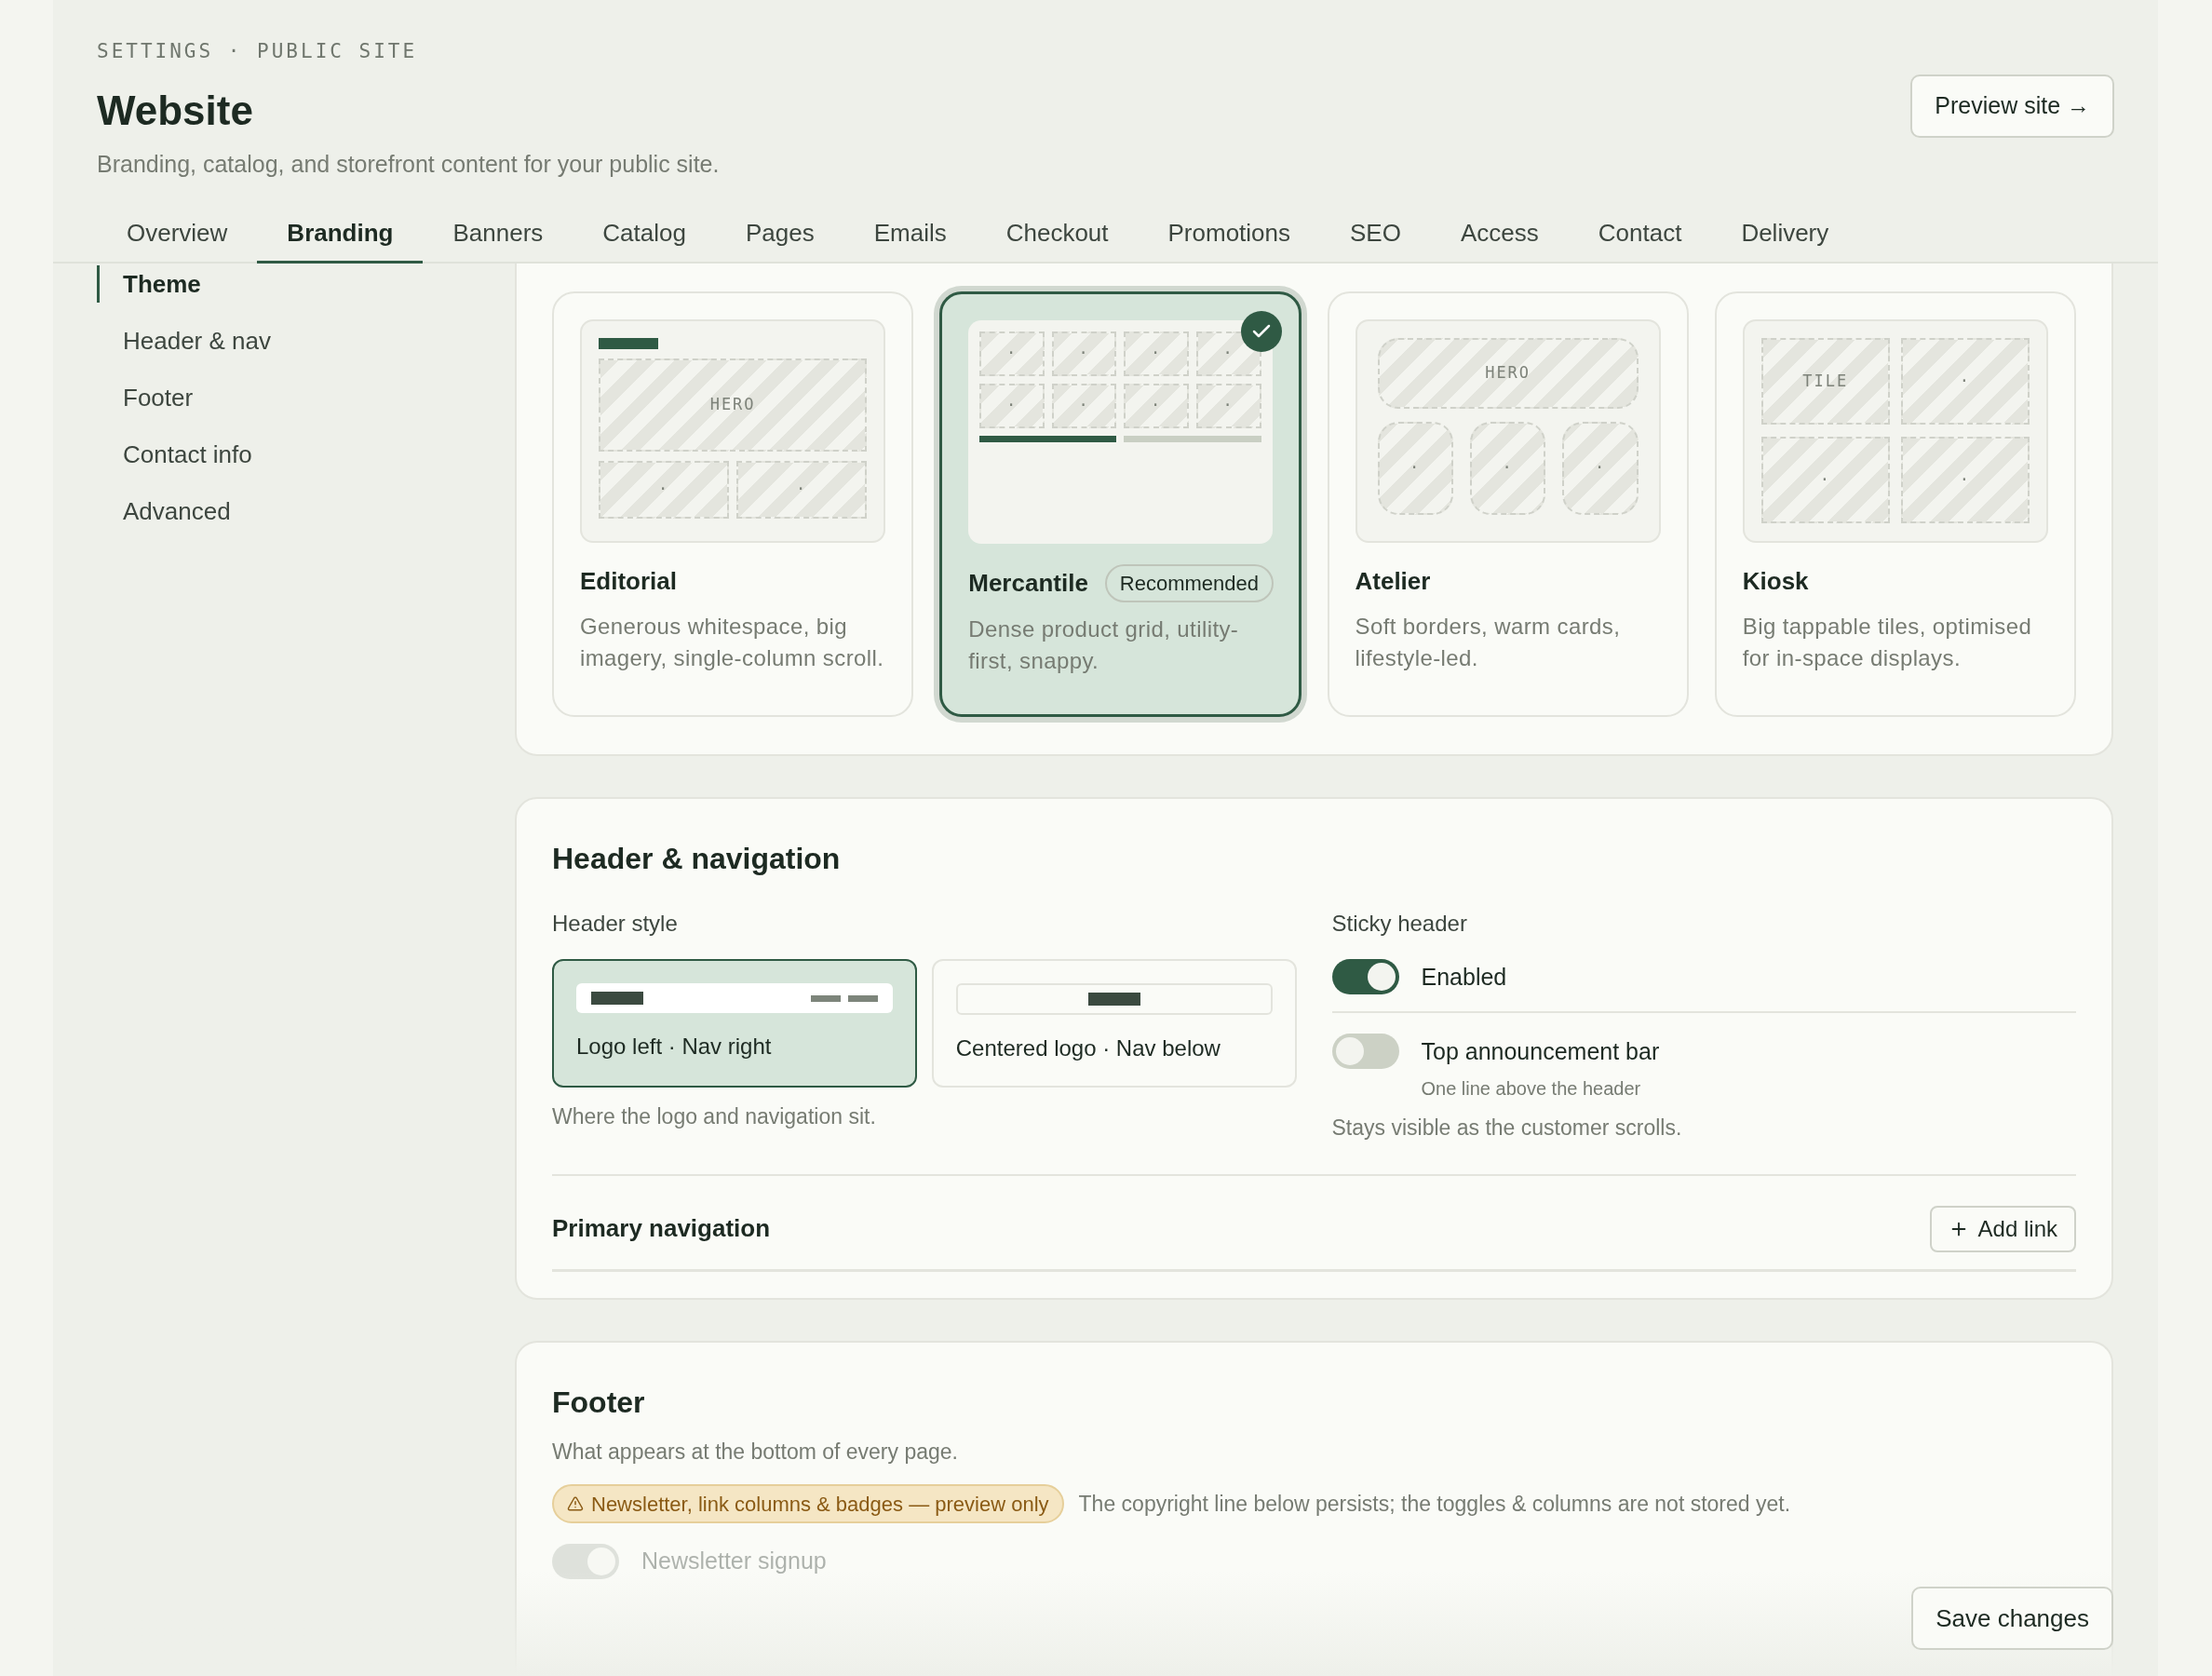 The image size is (2212, 1676). I want to click on toggle-label: Top announcement bar, so click(1540, 1051).